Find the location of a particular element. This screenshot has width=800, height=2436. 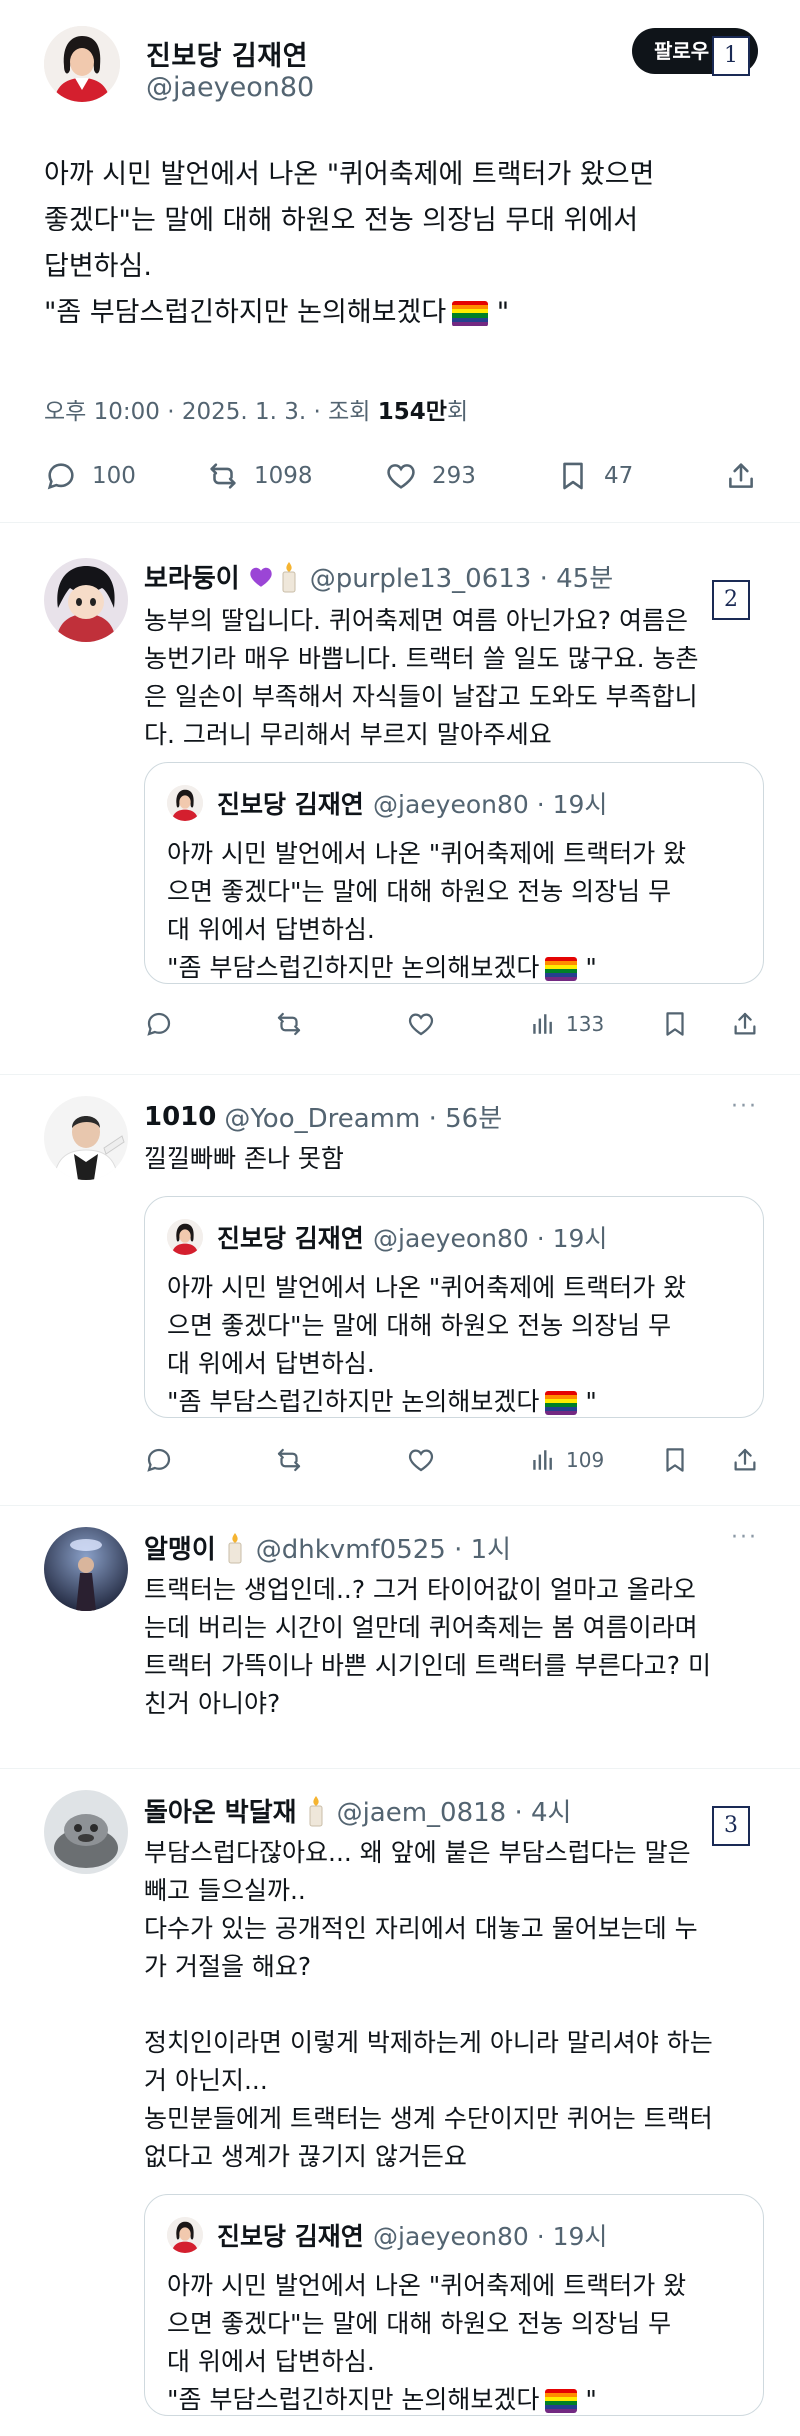

reply-text-line: 트랙터 가뜩이나 바쁜 시기인데 트랙터를 부른다고? 미 is located at coordinates (427, 1665).